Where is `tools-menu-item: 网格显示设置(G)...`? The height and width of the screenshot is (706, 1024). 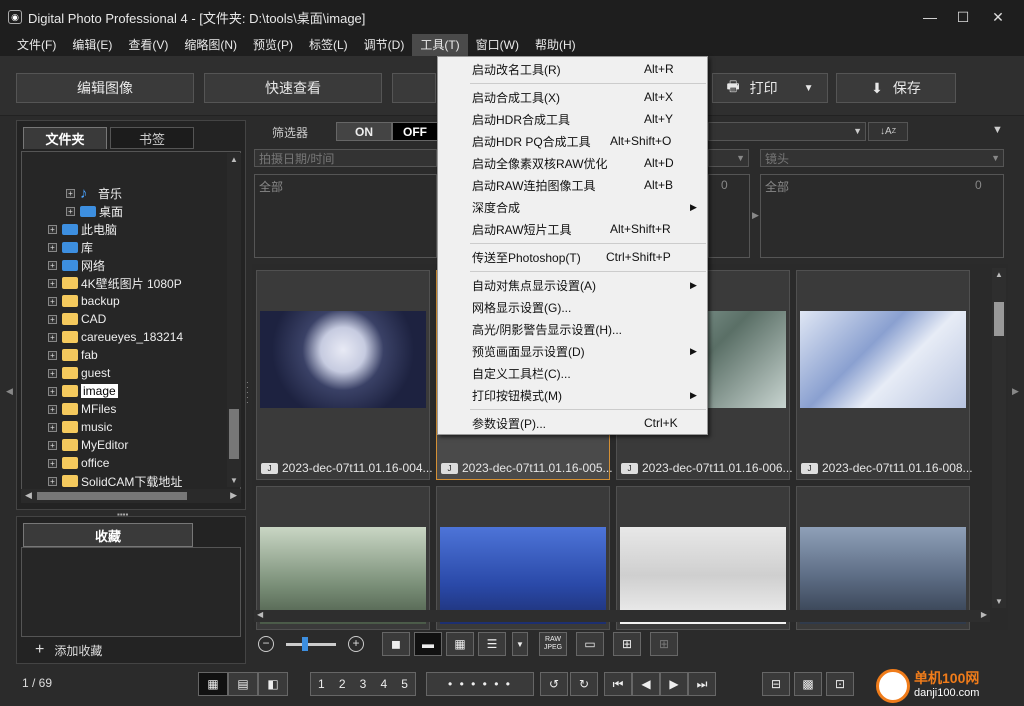 tools-menu-item: 网格显示设置(G)... is located at coordinates (572, 307).